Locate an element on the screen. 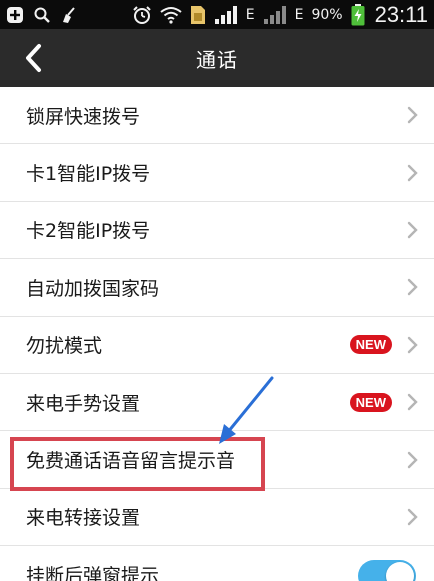 The height and width of the screenshot is (581, 434). setting-lockscreen-quick-dial: 锁屏快速拨号 is located at coordinates (217, 116).